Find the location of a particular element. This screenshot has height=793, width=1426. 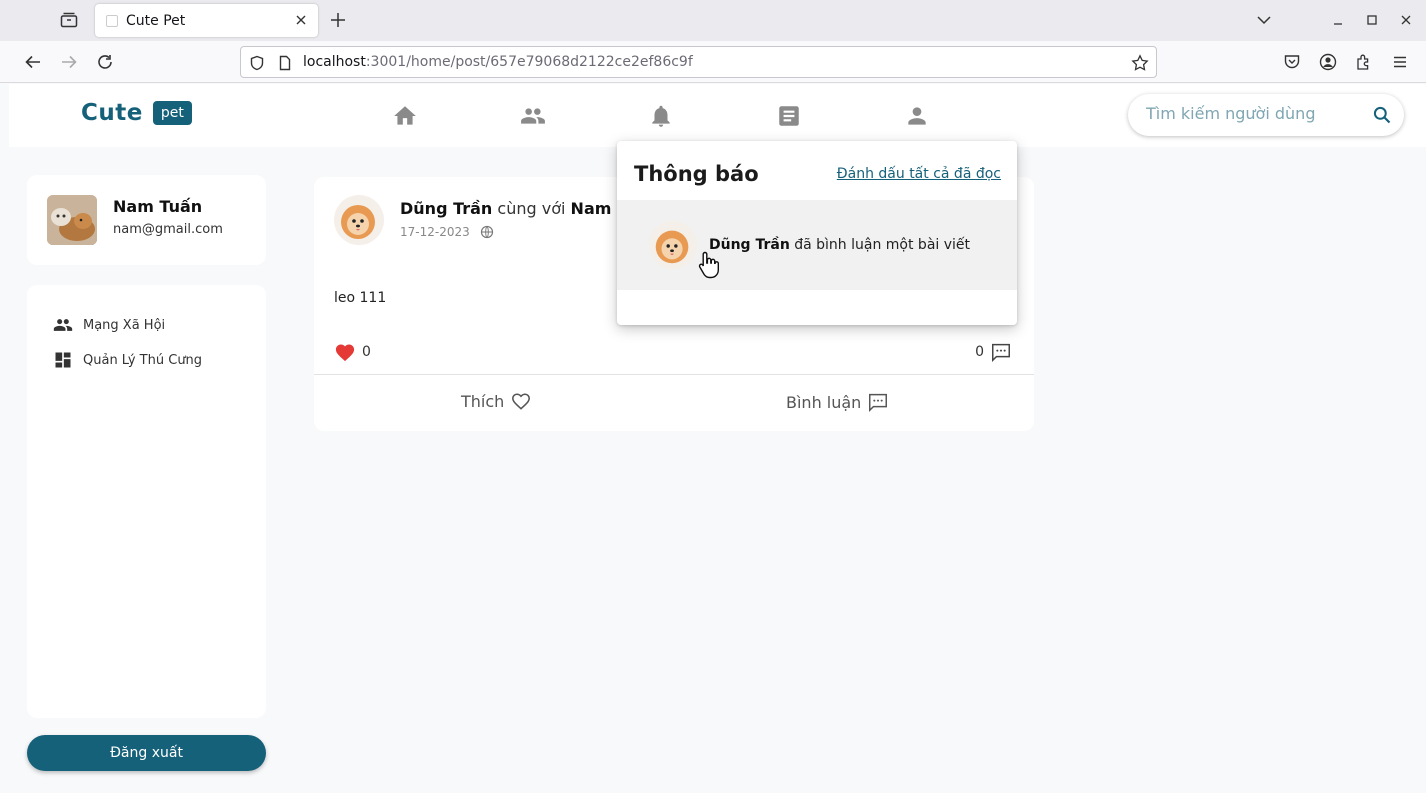

pocket-icon is located at coordinates (1292, 62).